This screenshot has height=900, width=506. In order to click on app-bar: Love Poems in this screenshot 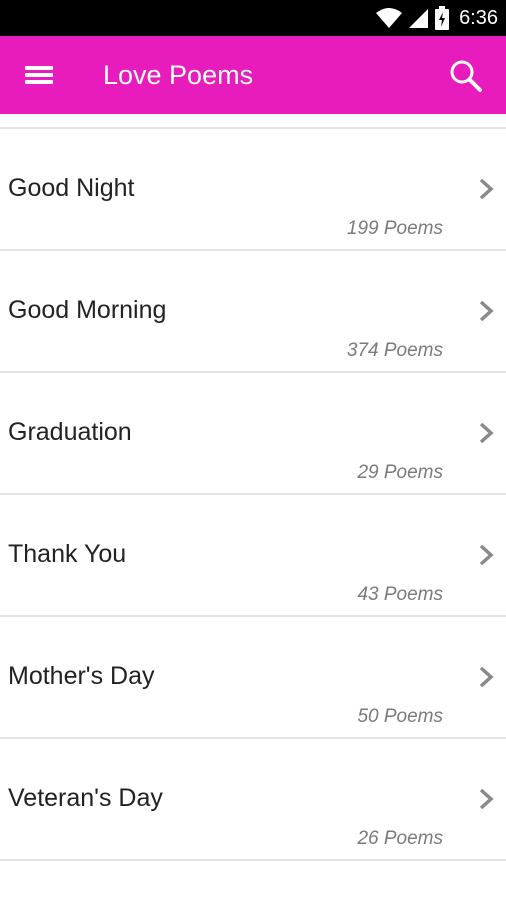, I will do `click(253, 75)`.